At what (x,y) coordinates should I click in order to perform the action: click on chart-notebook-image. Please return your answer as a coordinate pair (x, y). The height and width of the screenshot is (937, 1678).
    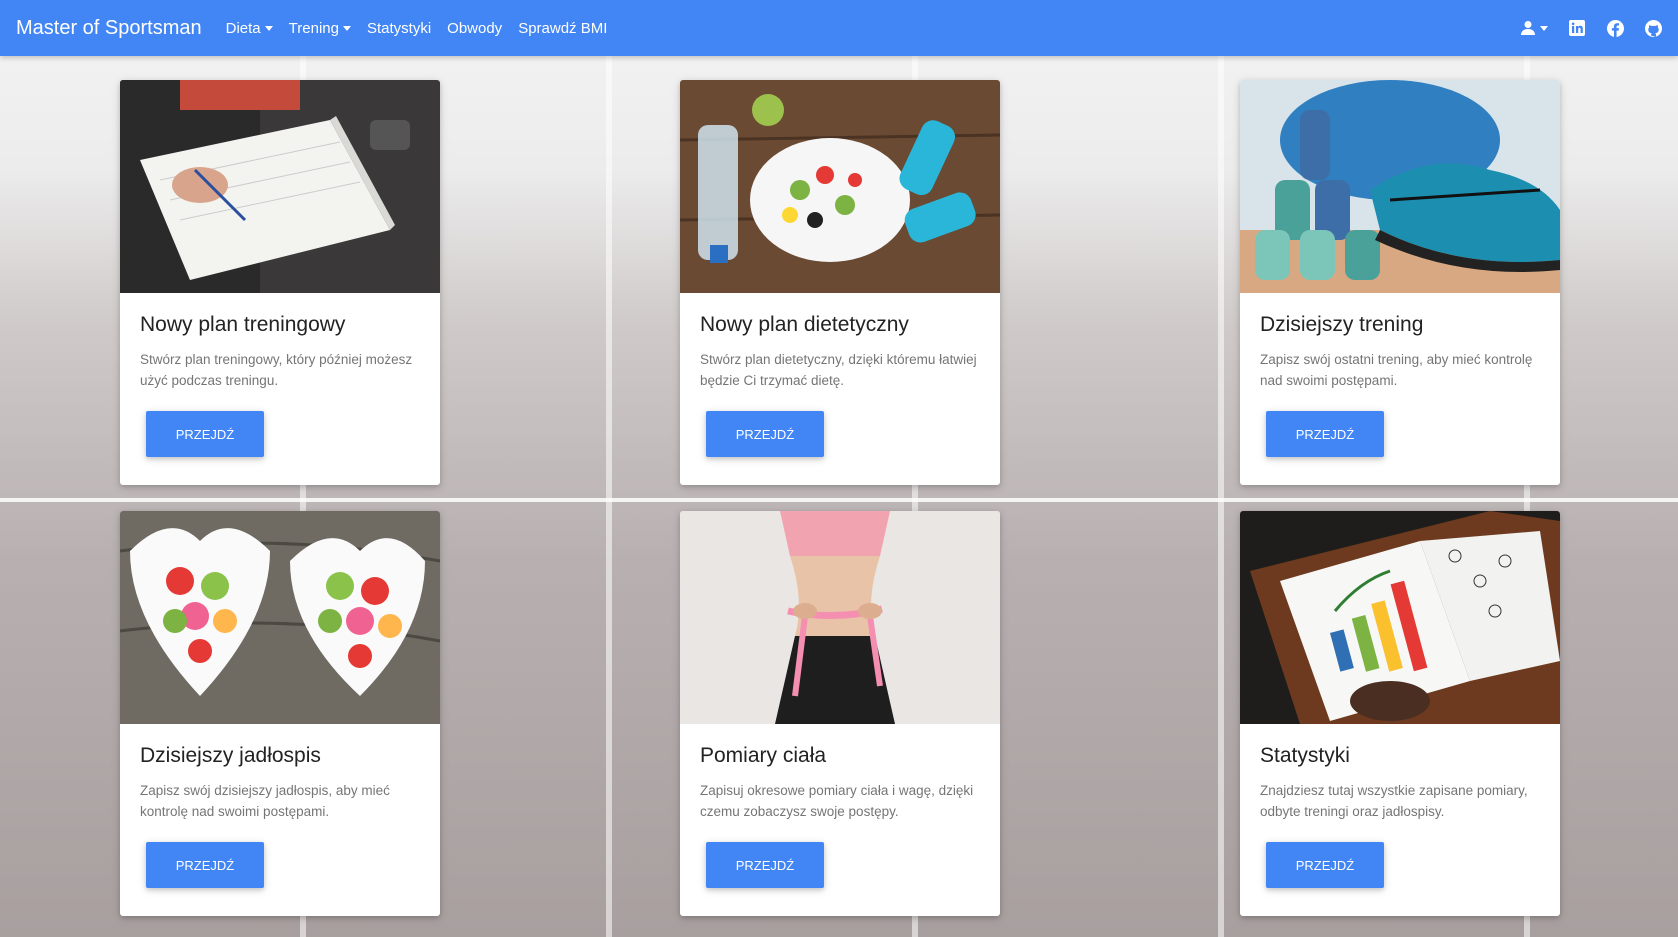
    Looking at the image, I should click on (1400, 617).